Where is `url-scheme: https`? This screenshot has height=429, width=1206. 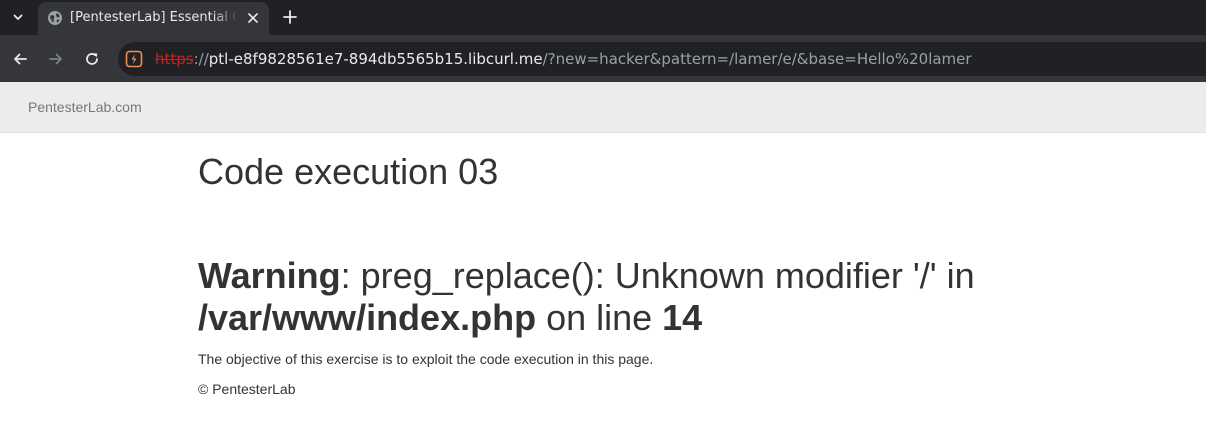
url-scheme: https is located at coordinates (174, 59).